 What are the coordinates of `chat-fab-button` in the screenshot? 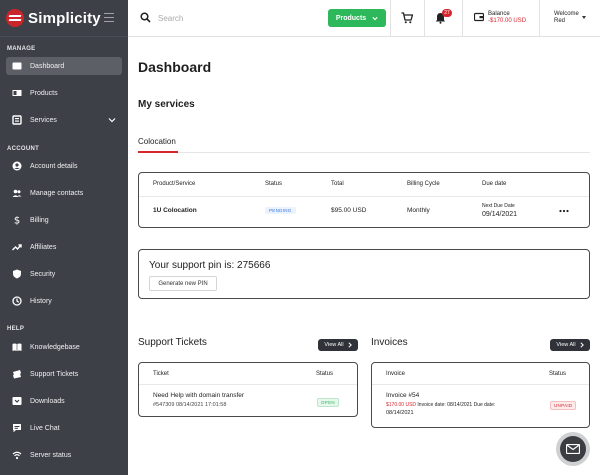 It's located at (573, 449).